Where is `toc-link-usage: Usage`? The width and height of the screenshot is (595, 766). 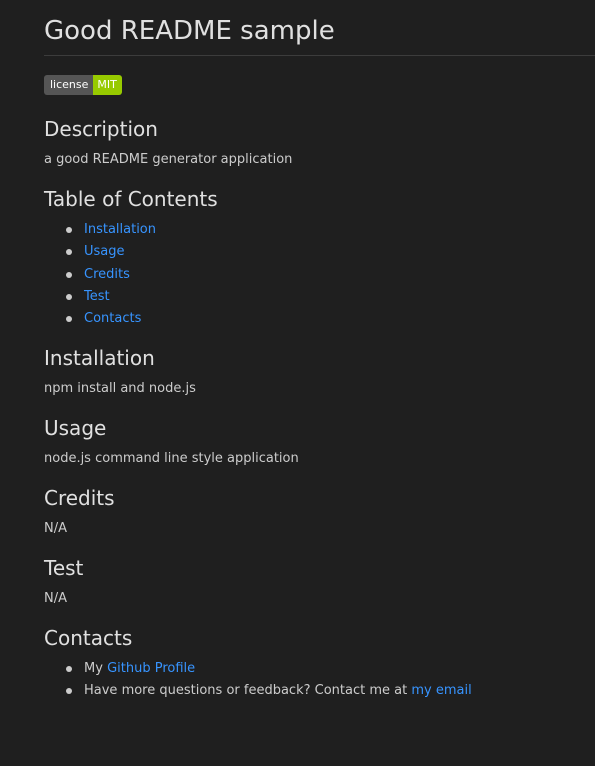
toc-link-usage: Usage is located at coordinates (104, 251).